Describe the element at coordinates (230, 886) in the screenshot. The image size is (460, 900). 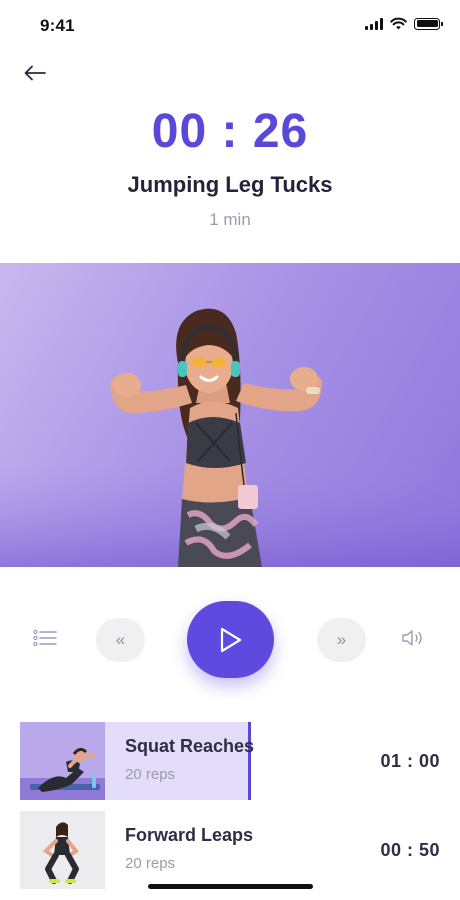
I see `home-indicator` at that location.